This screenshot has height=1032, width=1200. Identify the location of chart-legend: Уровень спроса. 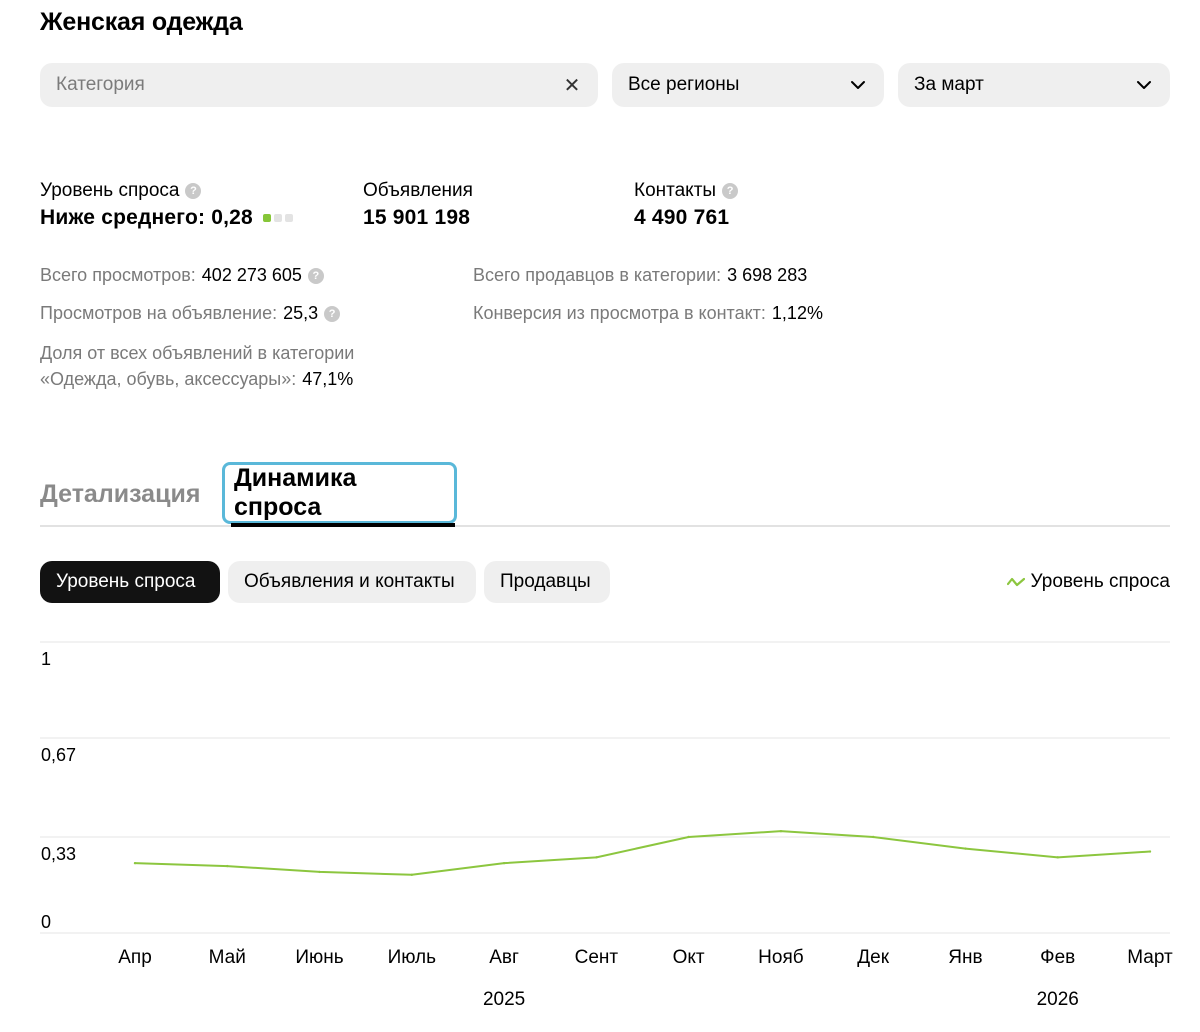
(1088, 582).